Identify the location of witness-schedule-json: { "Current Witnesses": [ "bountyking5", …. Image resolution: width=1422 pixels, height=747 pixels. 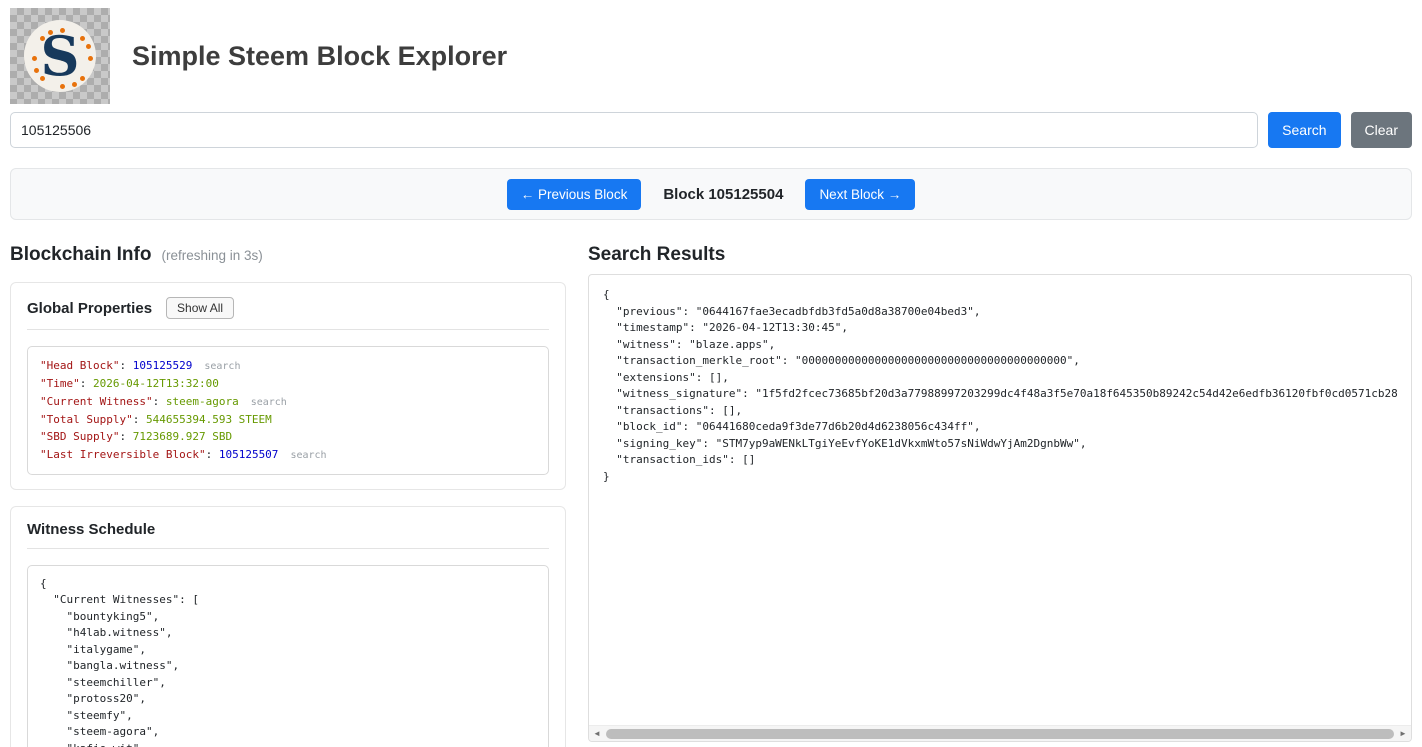
(288, 655).